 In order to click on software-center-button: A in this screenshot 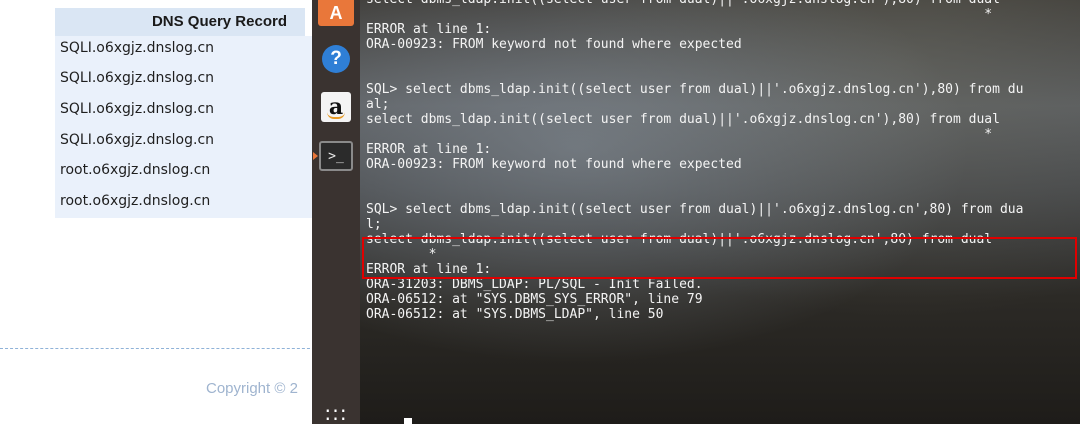, I will do `click(336, 13)`.